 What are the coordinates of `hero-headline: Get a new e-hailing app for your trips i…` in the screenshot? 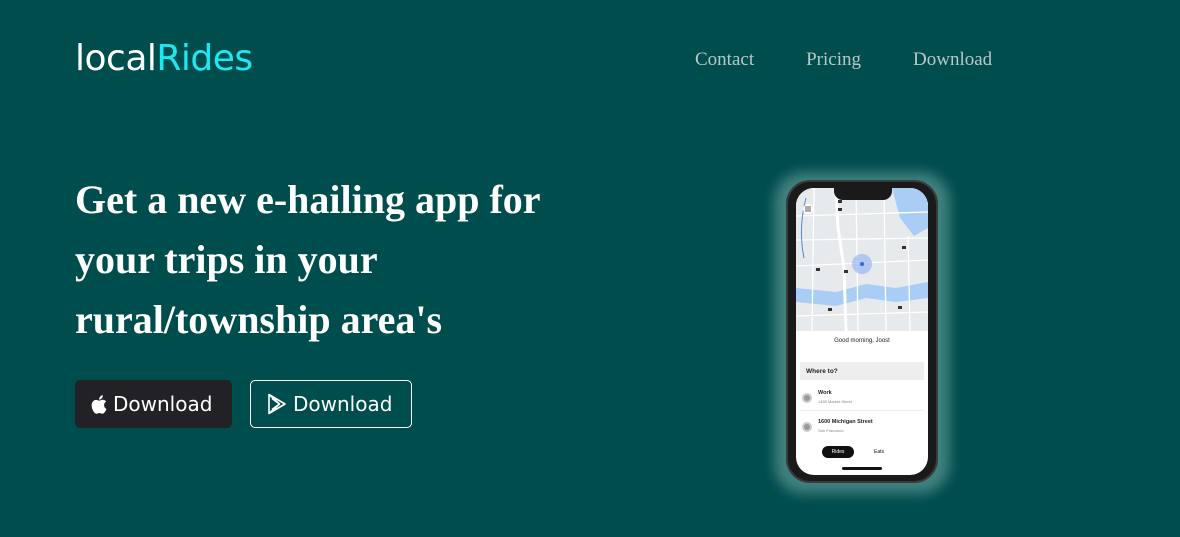 It's located at (307, 259).